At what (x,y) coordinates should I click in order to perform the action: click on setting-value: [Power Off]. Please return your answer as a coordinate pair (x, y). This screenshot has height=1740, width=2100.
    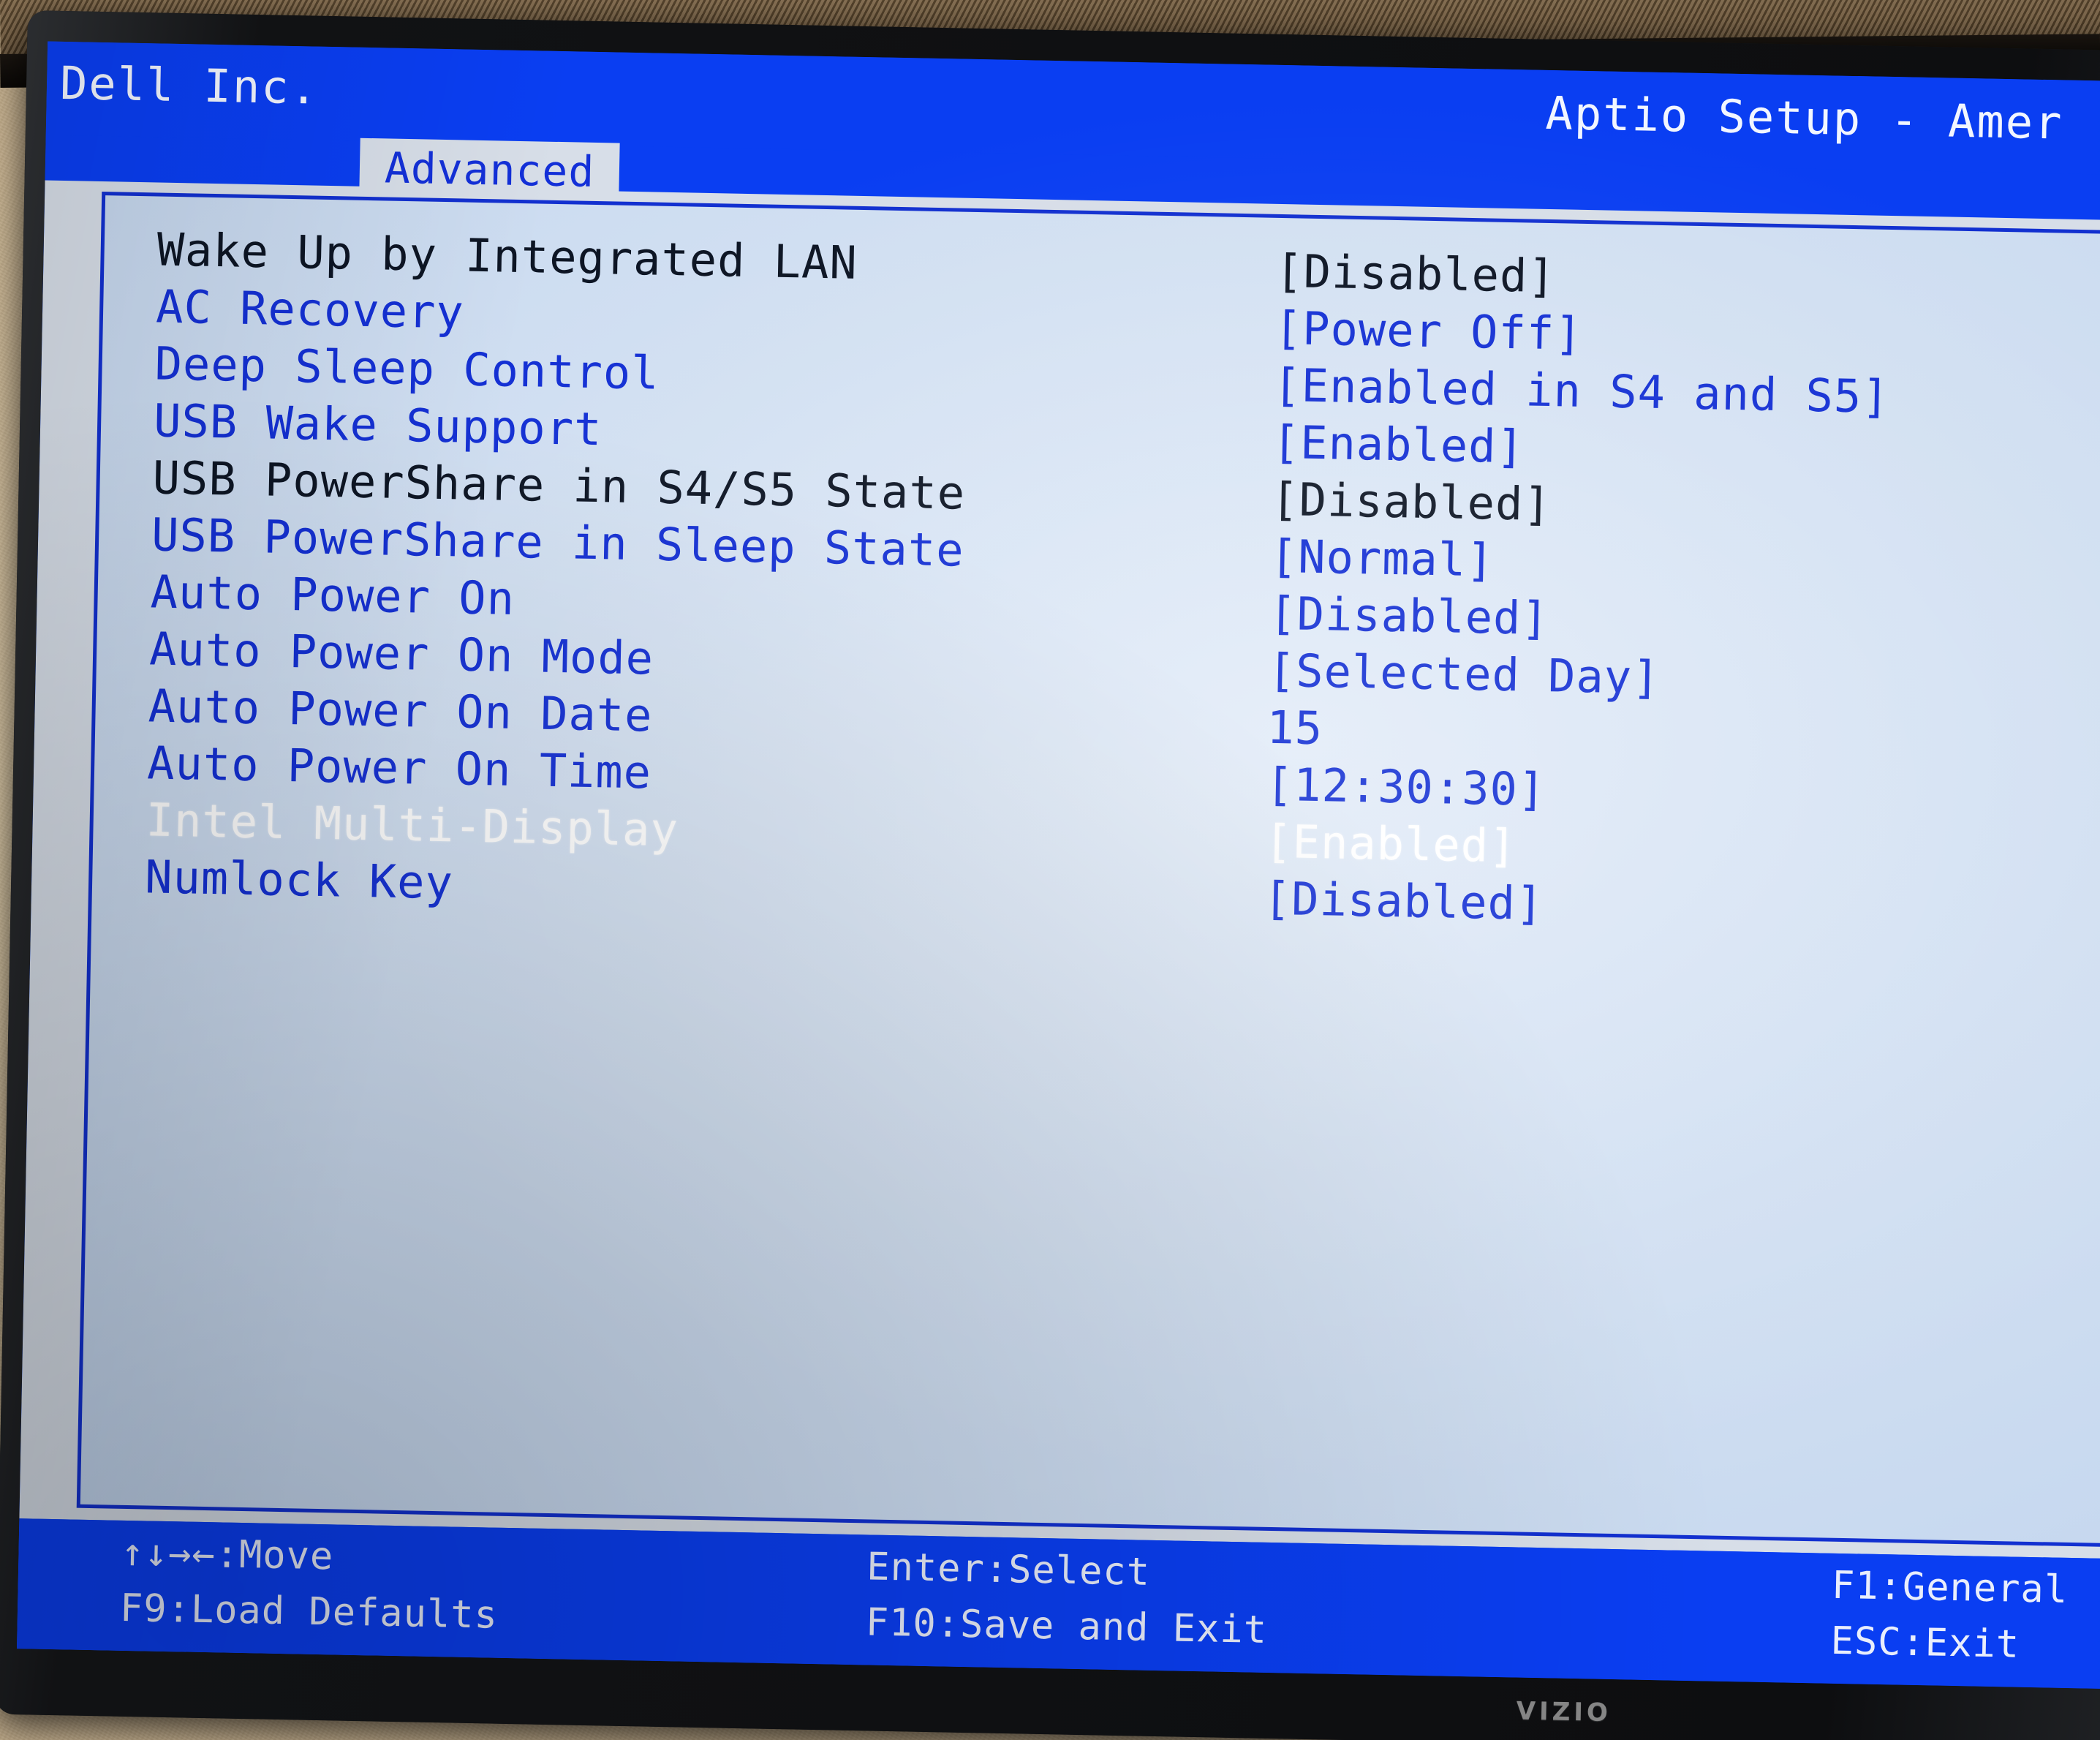
    Looking at the image, I should click on (1428, 331).